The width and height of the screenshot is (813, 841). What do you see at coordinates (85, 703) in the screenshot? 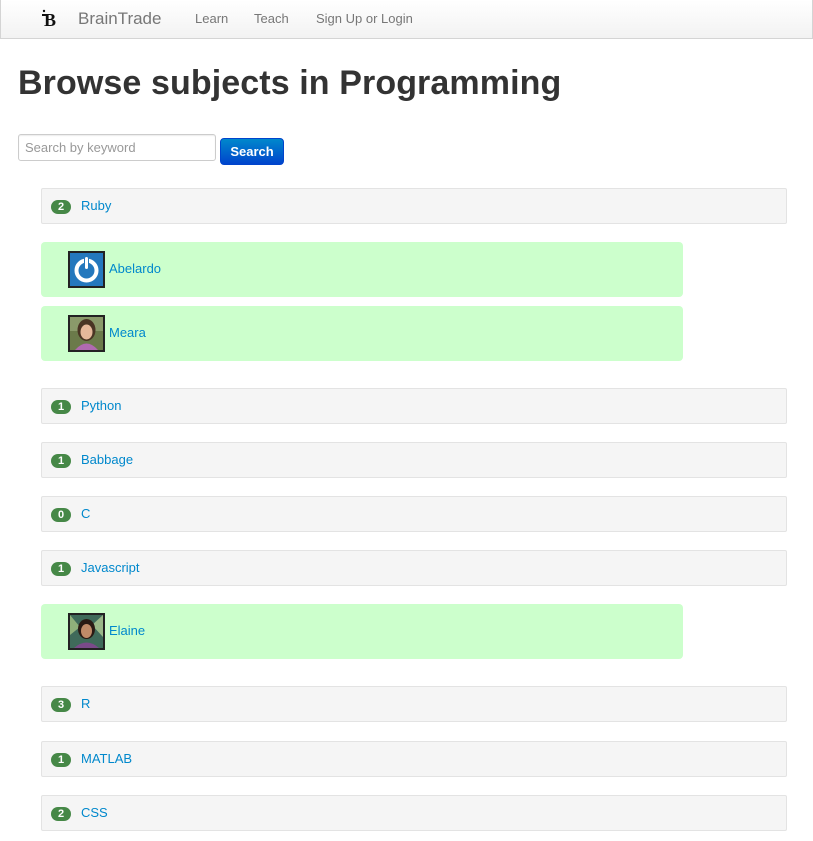
I see `subject-link-r: R` at bounding box center [85, 703].